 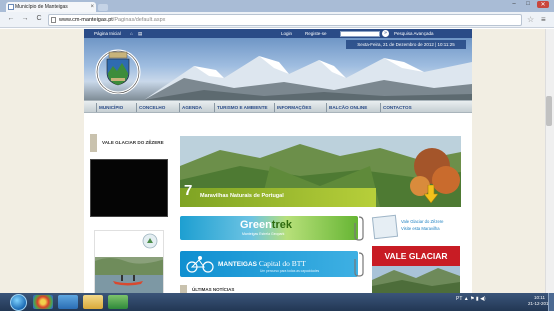 I want to click on maximize-button: □, so click(x=528, y=4).